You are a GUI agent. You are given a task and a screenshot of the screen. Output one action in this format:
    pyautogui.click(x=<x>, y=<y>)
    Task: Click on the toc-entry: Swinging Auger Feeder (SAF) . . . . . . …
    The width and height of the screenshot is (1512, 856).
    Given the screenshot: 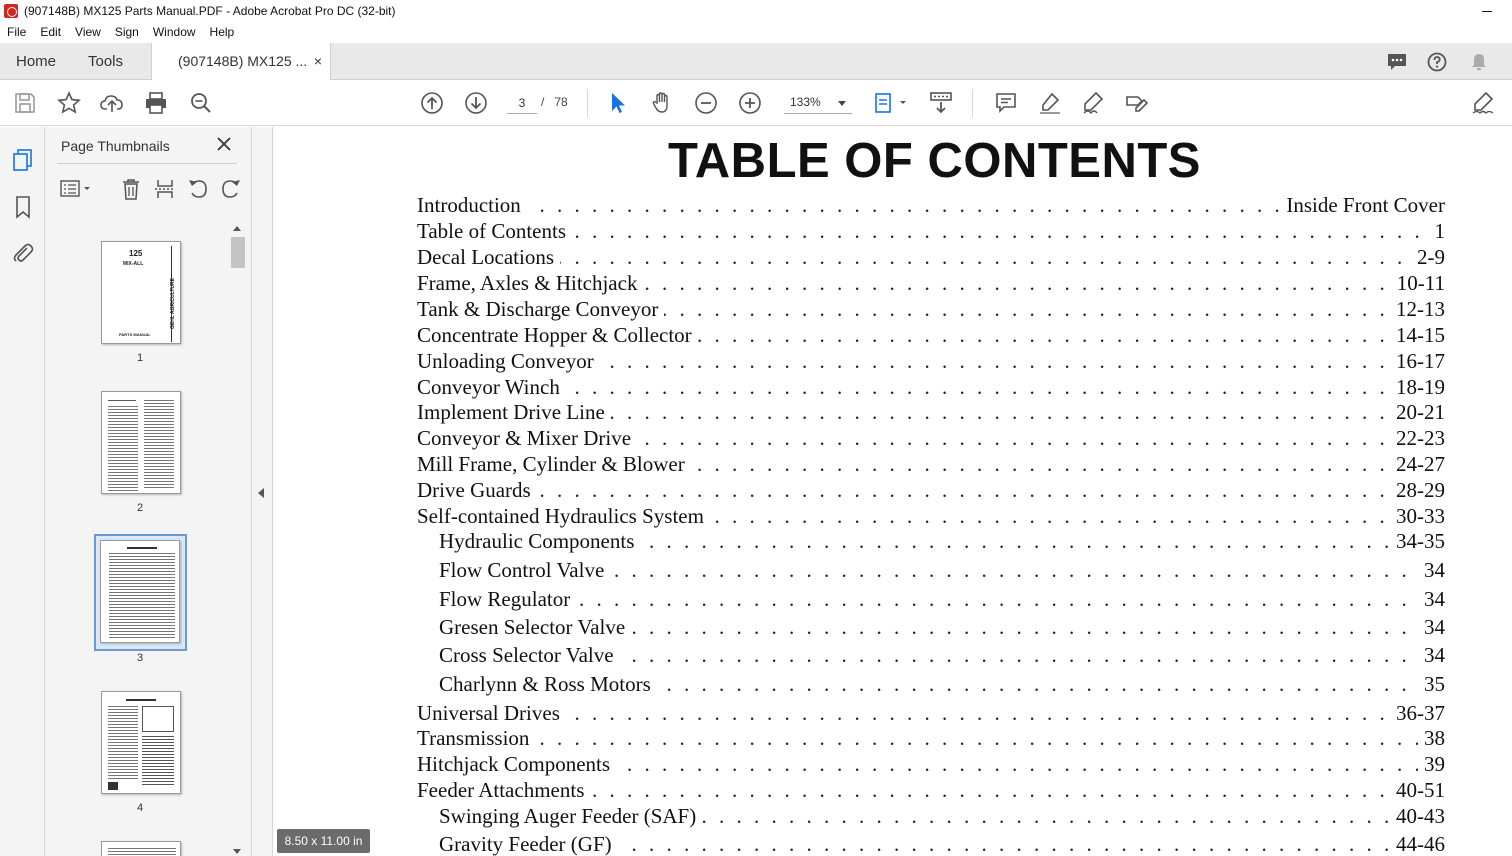 What is the action you would take?
    pyautogui.click(x=942, y=816)
    